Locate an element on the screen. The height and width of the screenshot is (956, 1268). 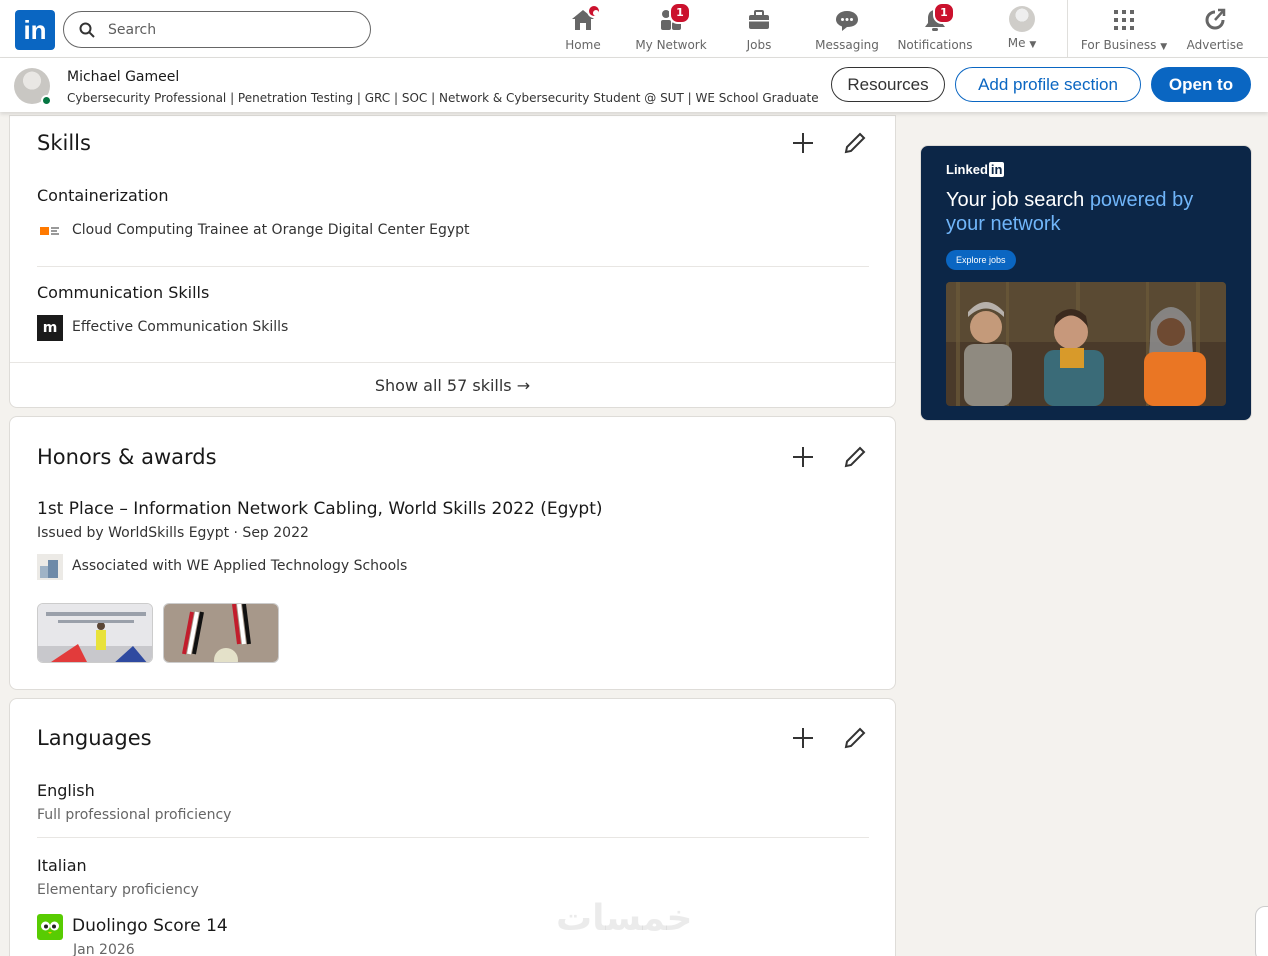
avatar is located at coordinates (1022, 19).